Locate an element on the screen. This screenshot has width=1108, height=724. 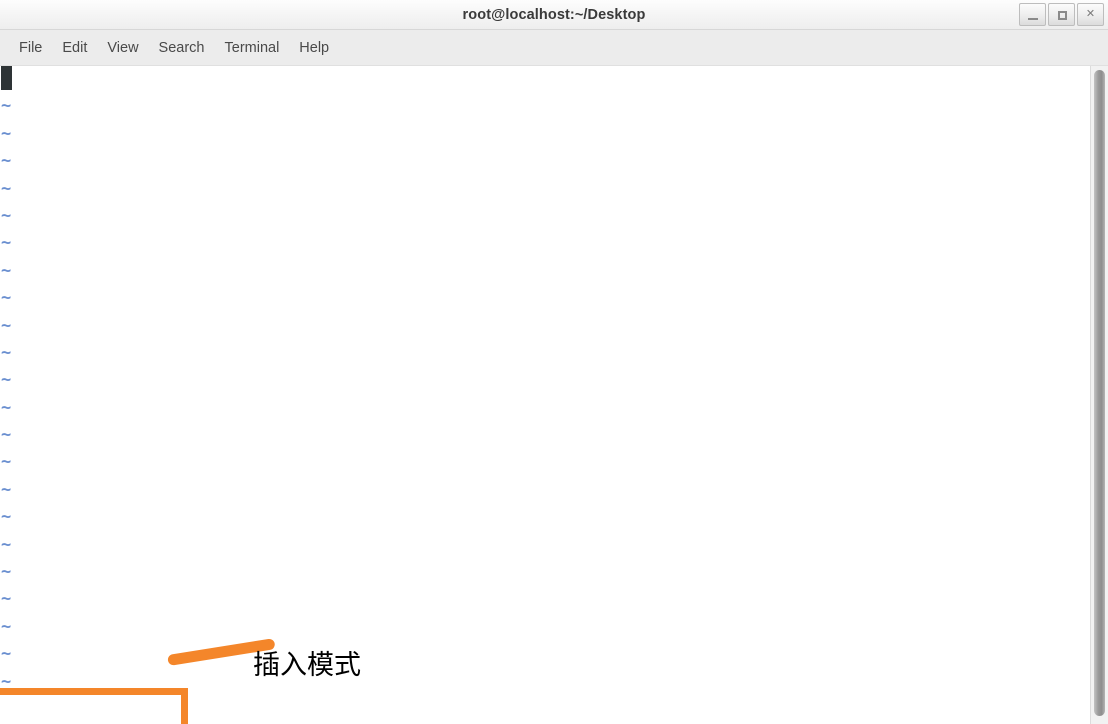
menu-item-help: Help is located at coordinates (314, 48).